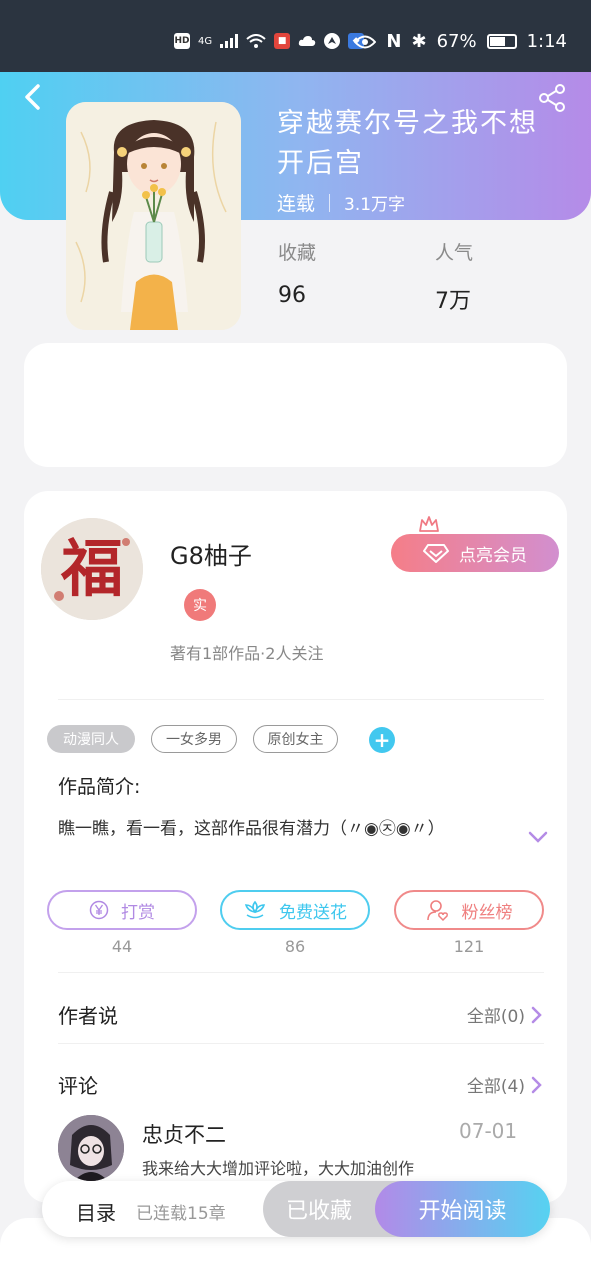 This screenshot has height=1280, width=591. Describe the element at coordinates (297, 253) in the screenshot. I see `favorites-label: 收藏` at that location.